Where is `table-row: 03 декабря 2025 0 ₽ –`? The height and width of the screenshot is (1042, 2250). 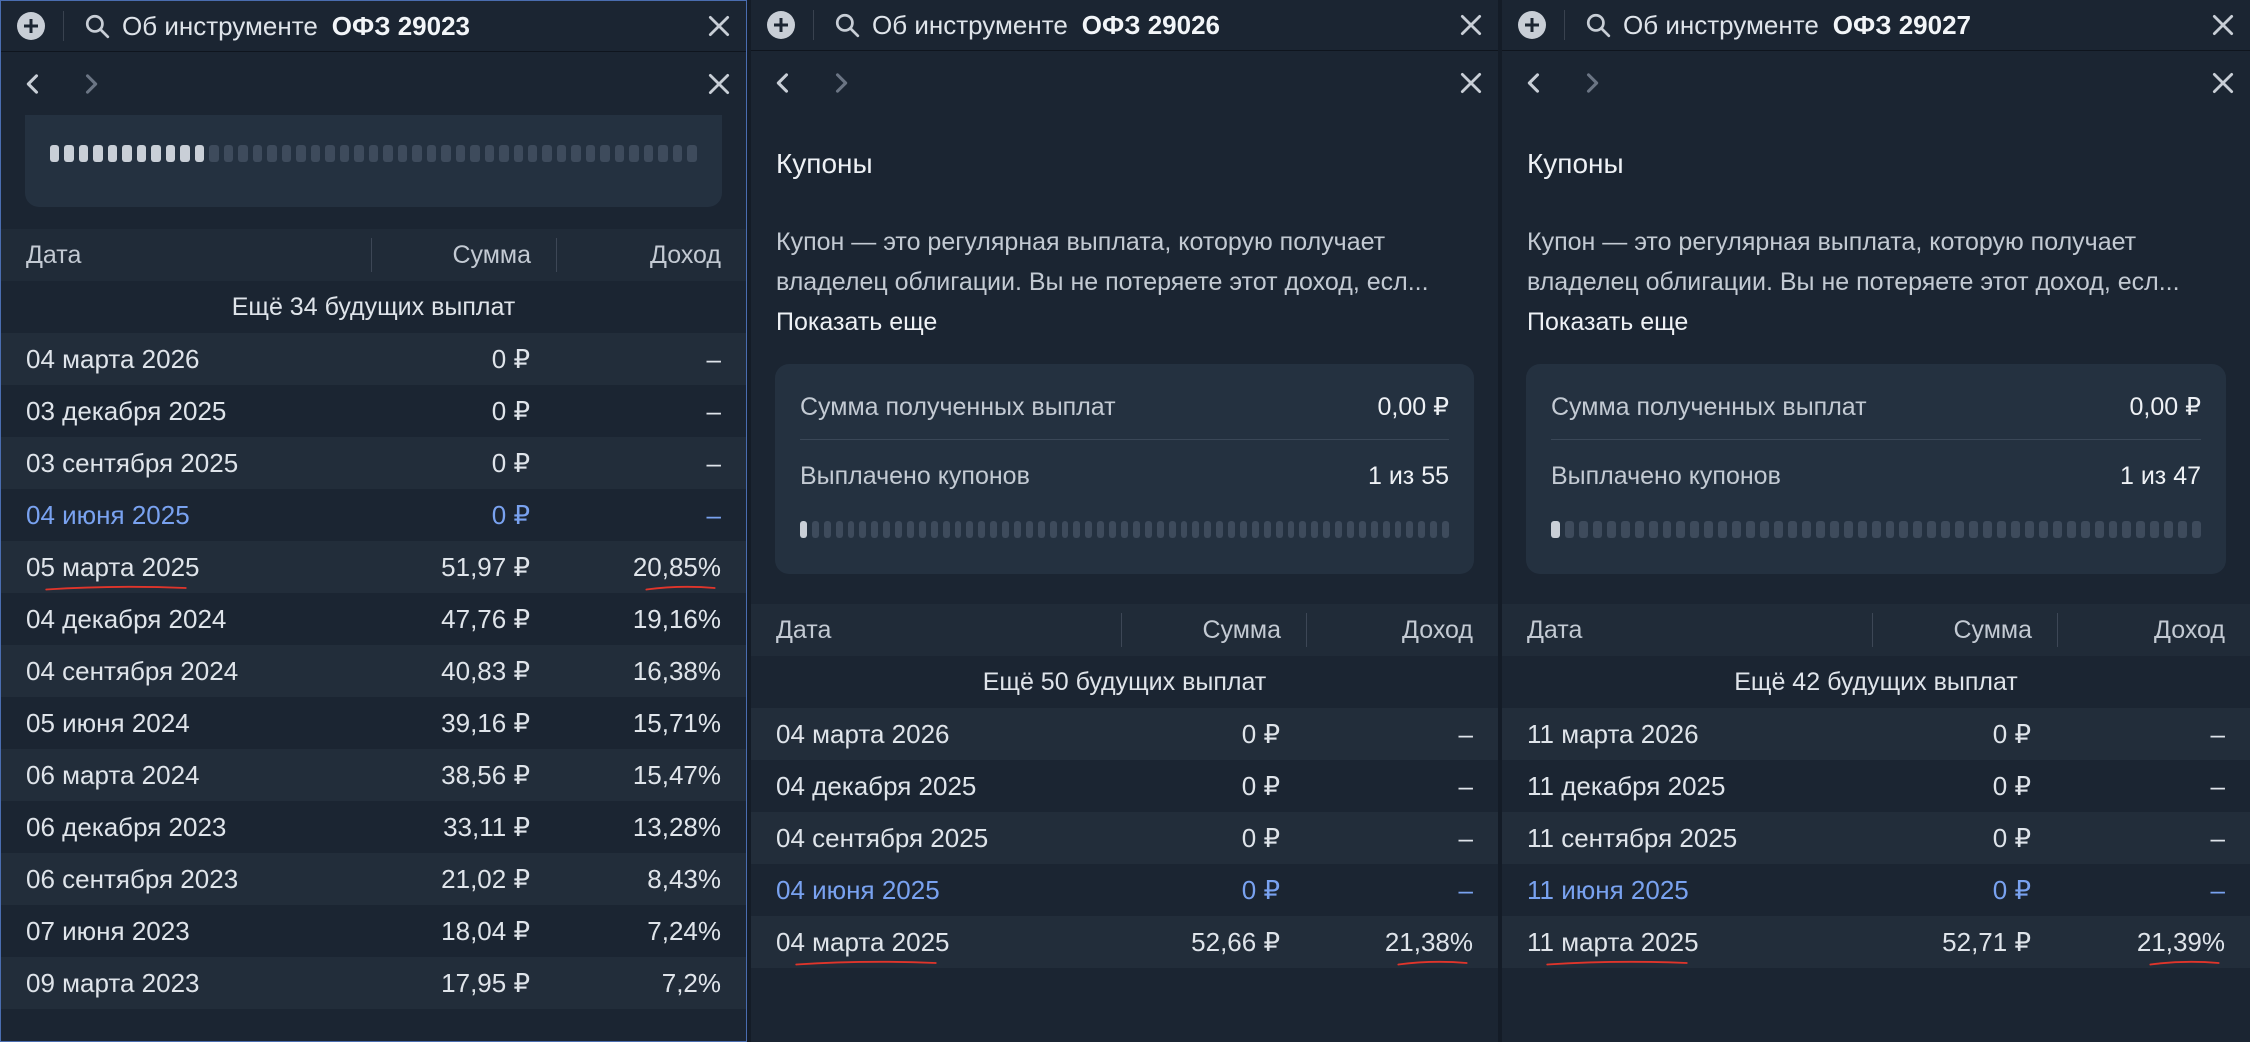 table-row: 03 декабря 2025 0 ₽ – is located at coordinates (373, 411).